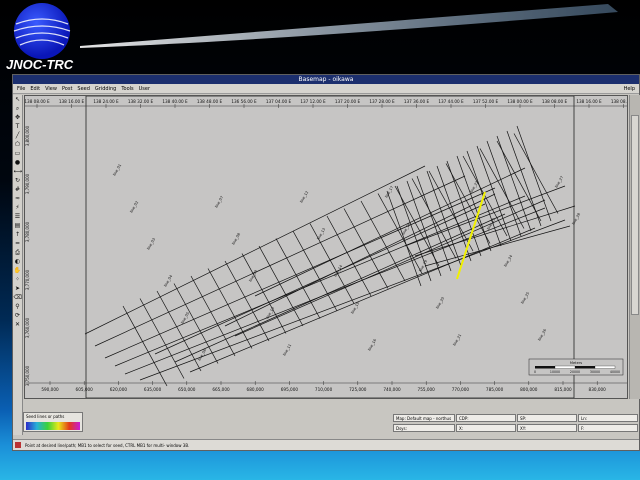 The width and height of the screenshot is (640, 480). I want to click on lon-label: 138 48.00 E, so click(210, 101).